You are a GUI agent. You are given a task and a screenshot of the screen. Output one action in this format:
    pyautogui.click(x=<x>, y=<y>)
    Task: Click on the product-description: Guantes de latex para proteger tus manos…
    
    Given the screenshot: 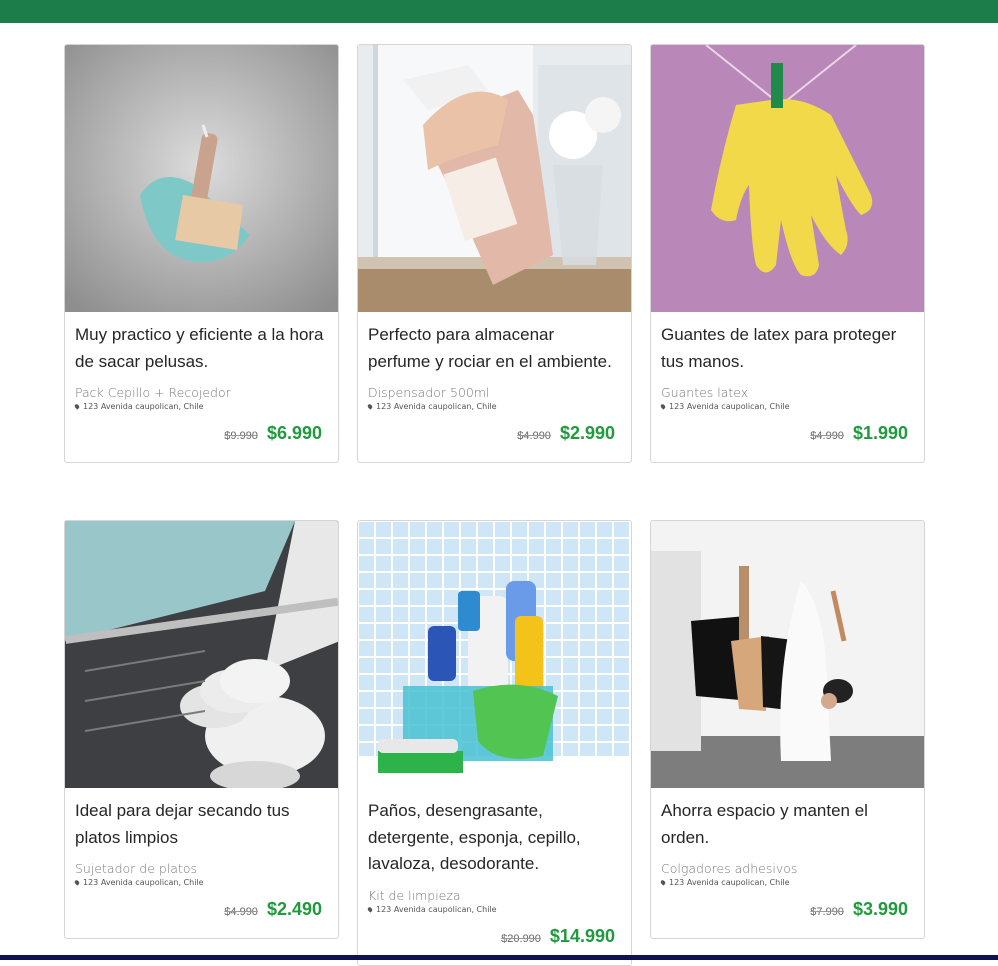 What is the action you would take?
    pyautogui.click(x=779, y=348)
    